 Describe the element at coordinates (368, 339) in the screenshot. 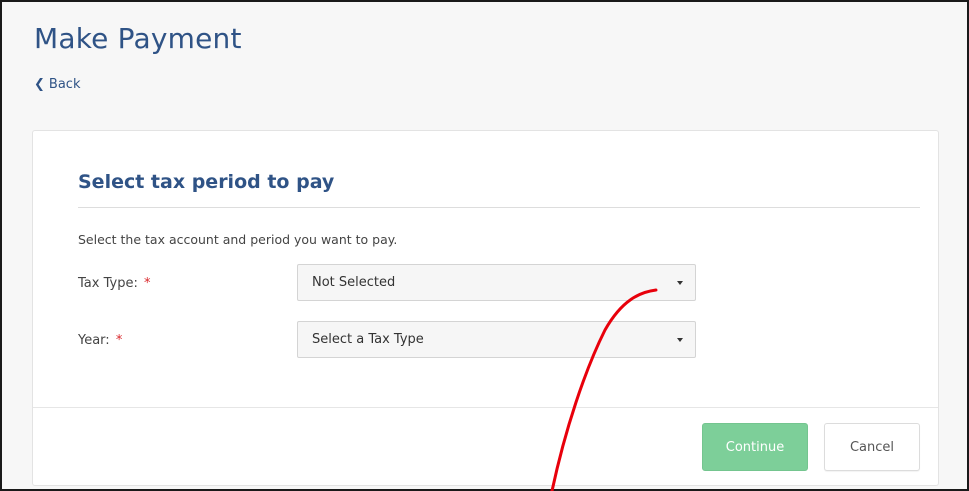

I see `year-select-value: Select a Tax Type` at that location.